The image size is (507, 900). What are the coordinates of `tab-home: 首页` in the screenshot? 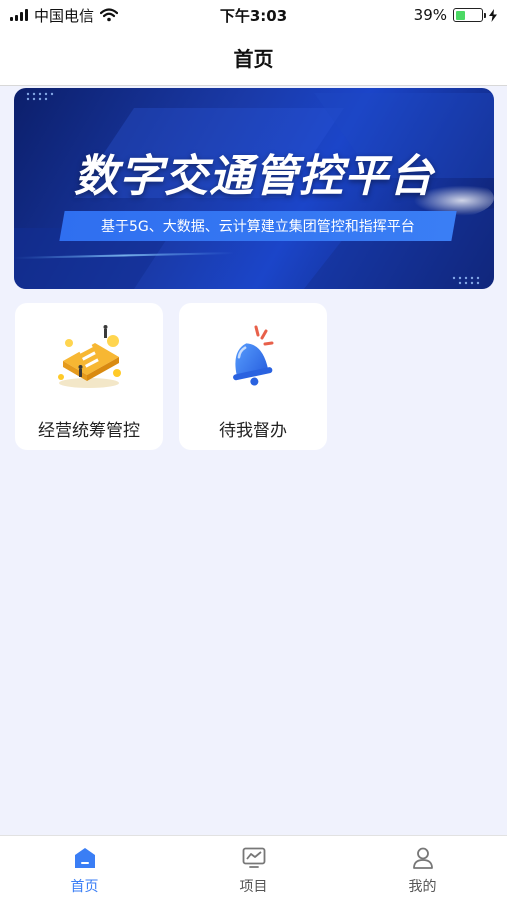 It's located at (84, 868).